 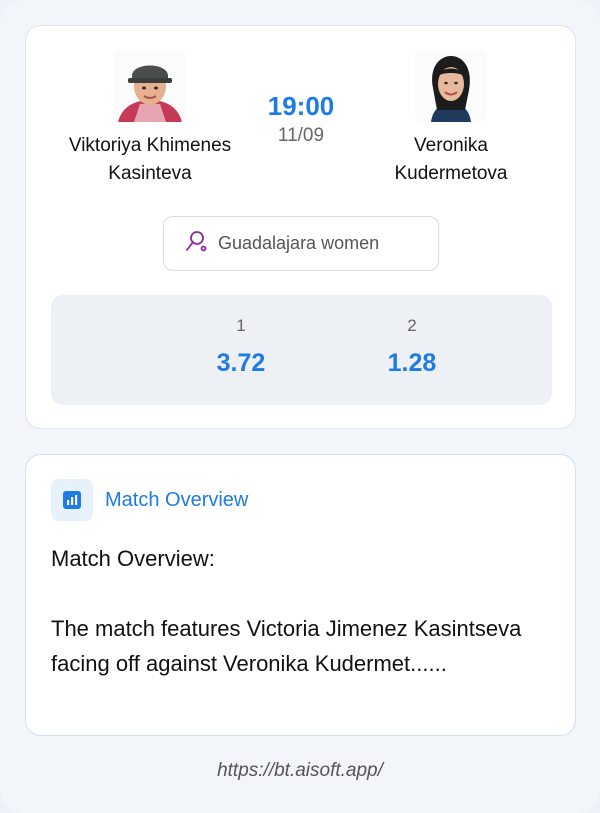 I want to click on odd-away-value: 1.28, so click(x=412, y=363).